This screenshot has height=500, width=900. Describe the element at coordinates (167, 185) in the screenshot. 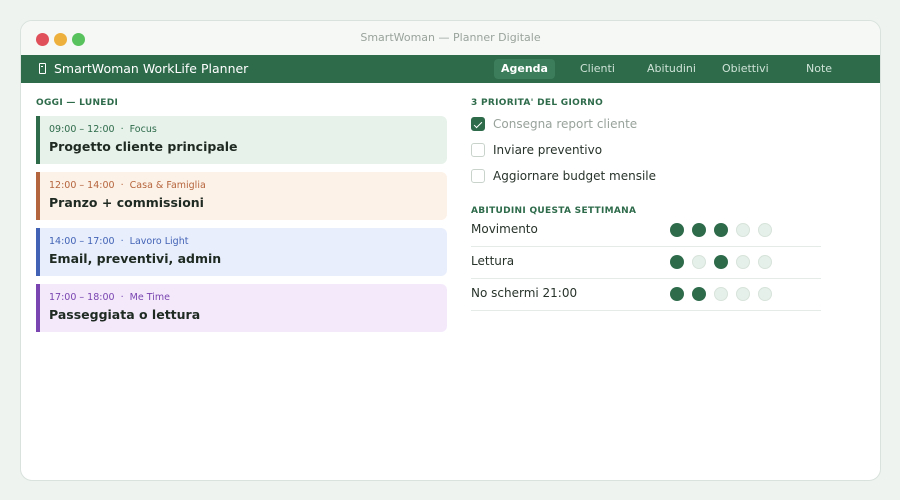

I see `event-category: Casa & Famiglia` at that location.